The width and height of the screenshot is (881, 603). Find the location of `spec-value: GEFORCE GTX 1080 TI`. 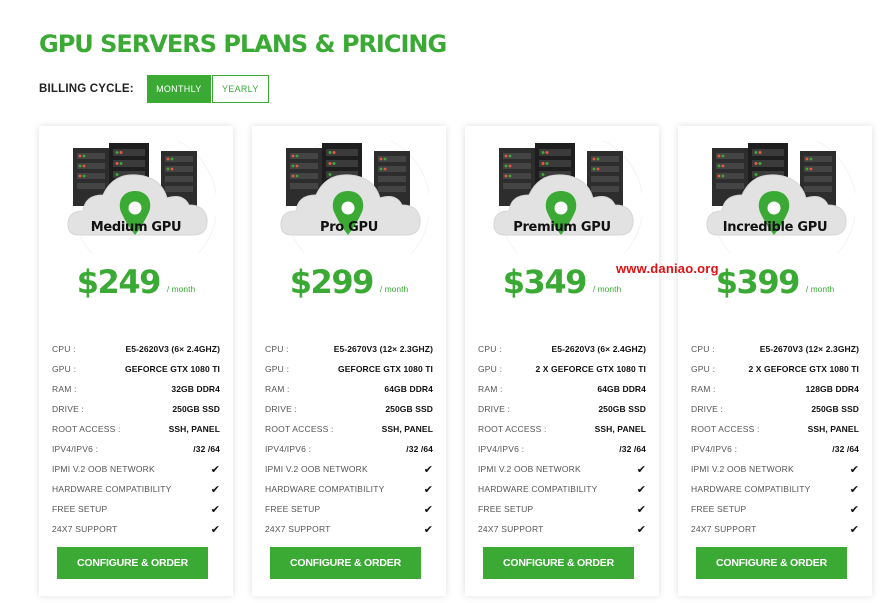

spec-value: GEFORCE GTX 1080 TI is located at coordinates (385, 369).